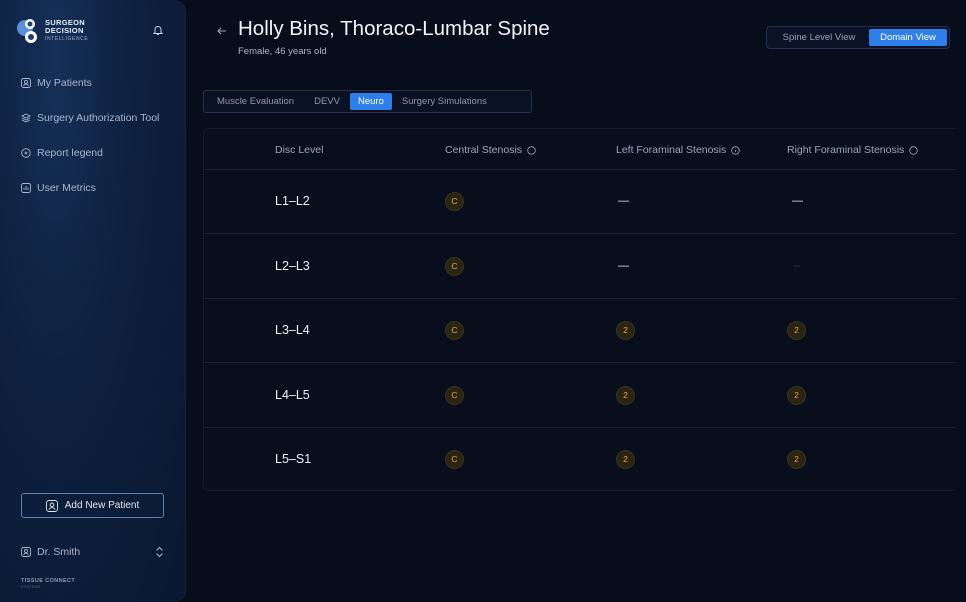  Describe the element at coordinates (159, 552) in the screenshot. I see `chevron-up-down-icon` at that location.